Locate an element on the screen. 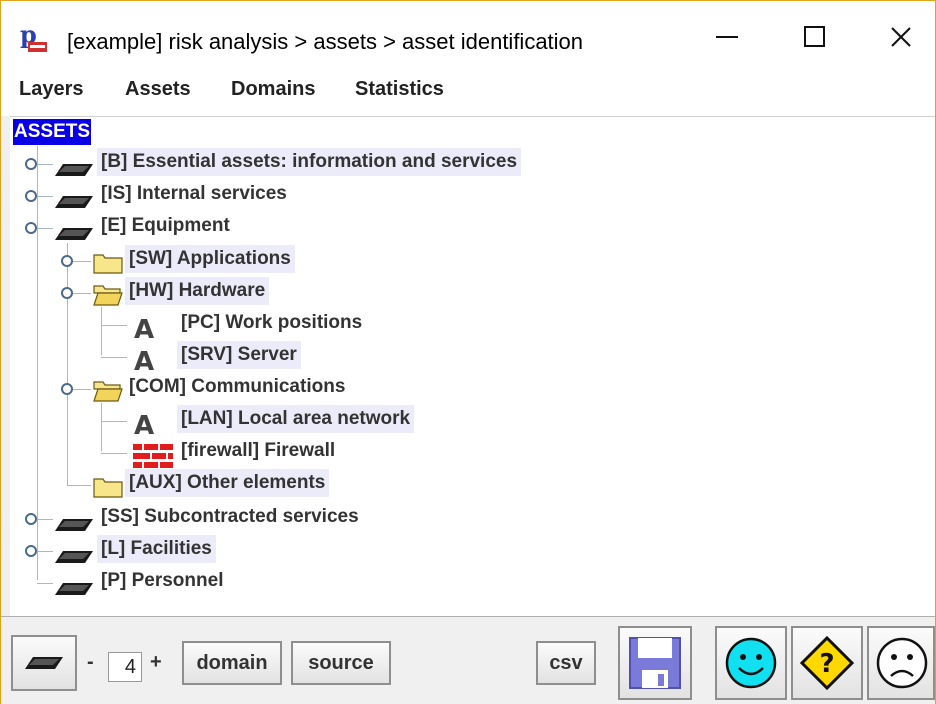  source-button: source is located at coordinates (341, 663).